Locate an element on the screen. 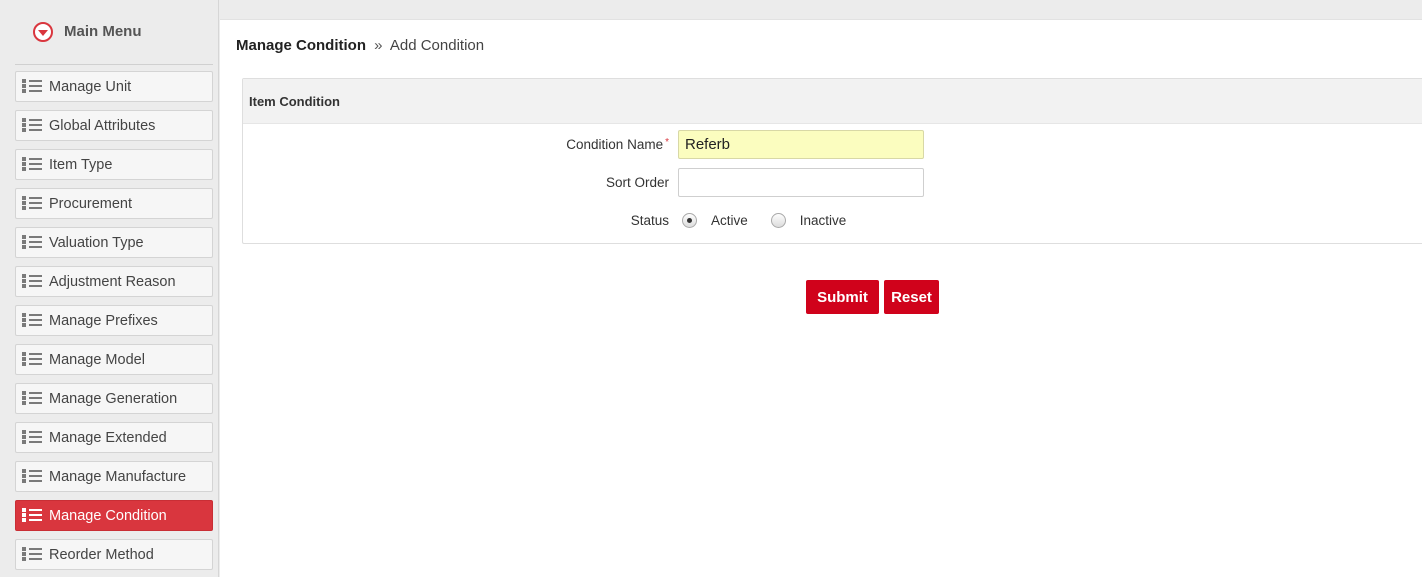  sidebar-item-label: Manage Model is located at coordinates (97, 359).